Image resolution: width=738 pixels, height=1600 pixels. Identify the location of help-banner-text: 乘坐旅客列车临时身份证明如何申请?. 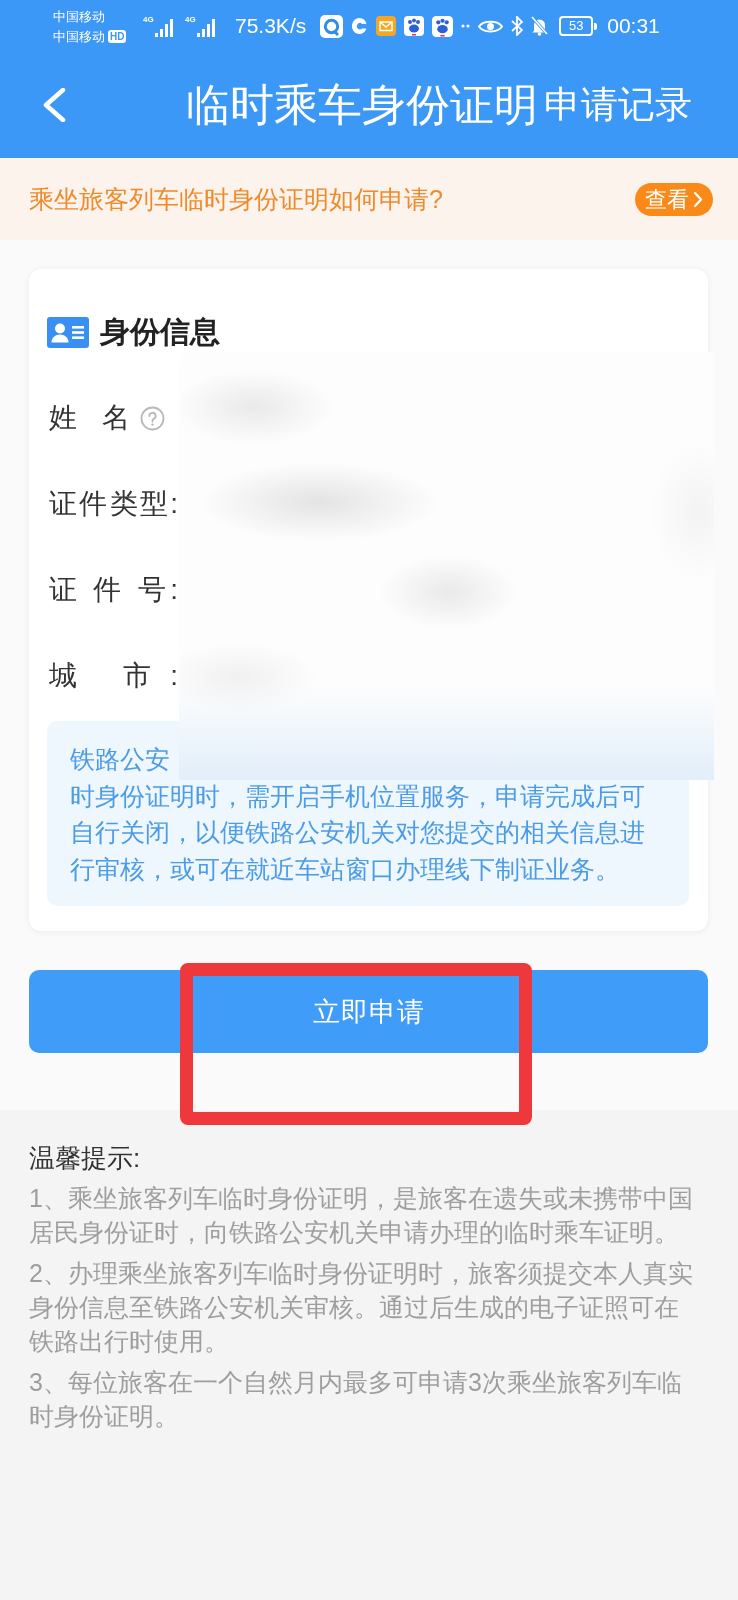
(236, 199).